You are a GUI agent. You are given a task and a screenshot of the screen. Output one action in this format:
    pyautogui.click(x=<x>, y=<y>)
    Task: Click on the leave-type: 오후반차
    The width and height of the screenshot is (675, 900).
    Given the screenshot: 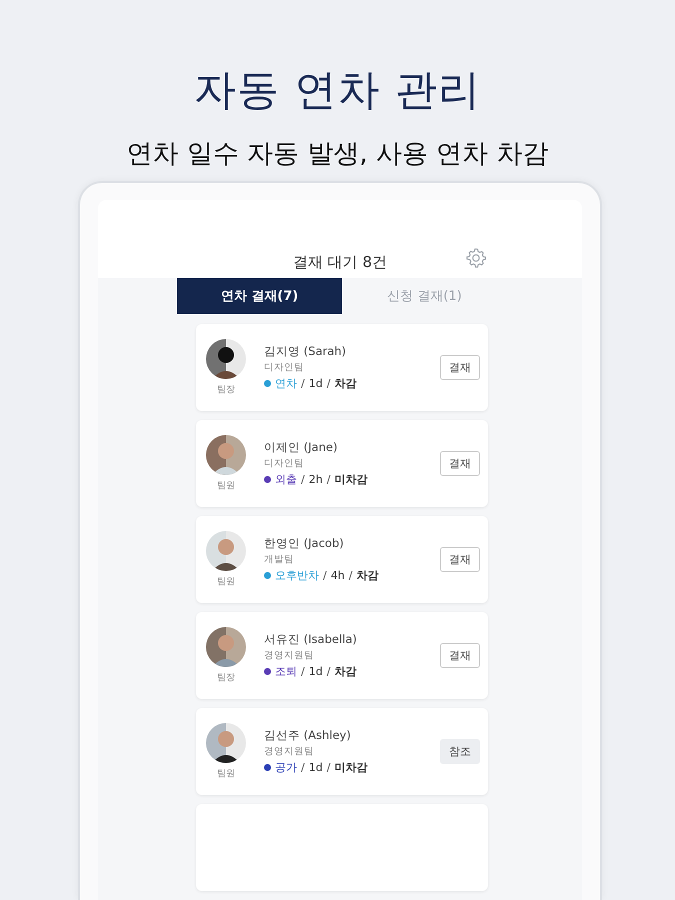 What is the action you would take?
    pyautogui.click(x=297, y=575)
    